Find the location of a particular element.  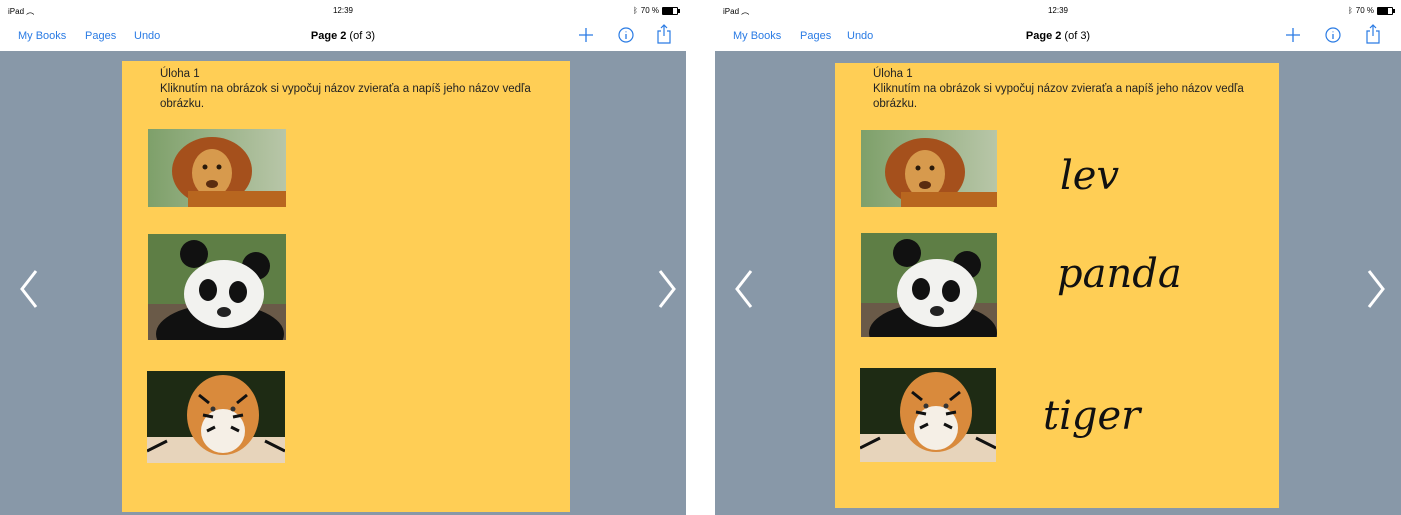

answer-panda: panda is located at coordinates (1119, 274).